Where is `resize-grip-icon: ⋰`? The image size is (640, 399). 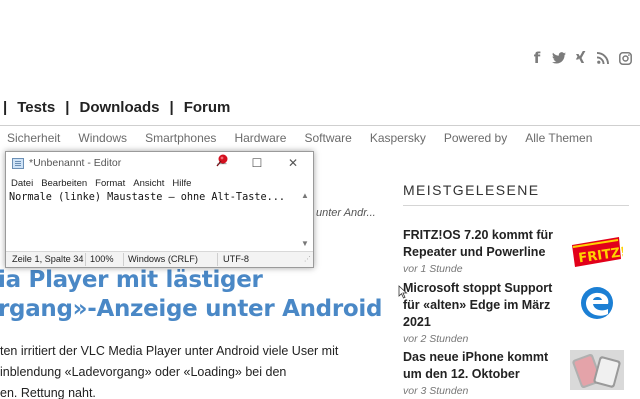
resize-grip-icon: ⋰ is located at coordinates (308, 261).